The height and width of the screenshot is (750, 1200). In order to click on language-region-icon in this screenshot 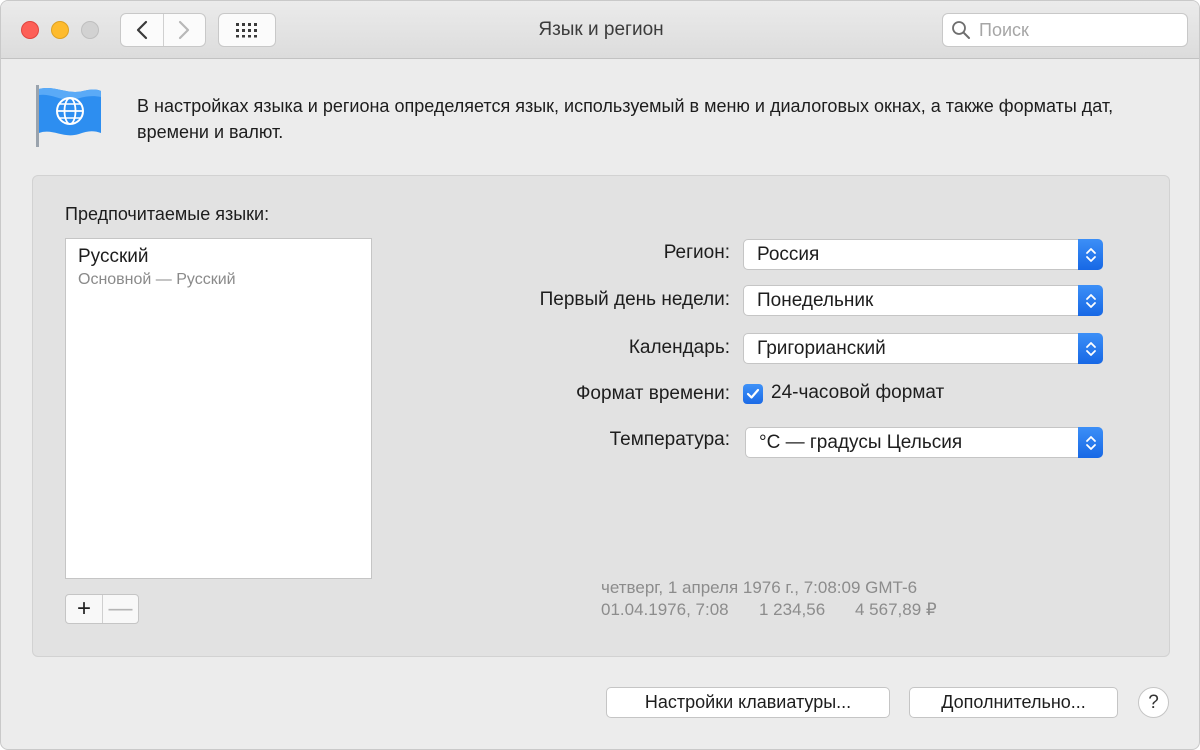, I will do `click(69, 116)`.